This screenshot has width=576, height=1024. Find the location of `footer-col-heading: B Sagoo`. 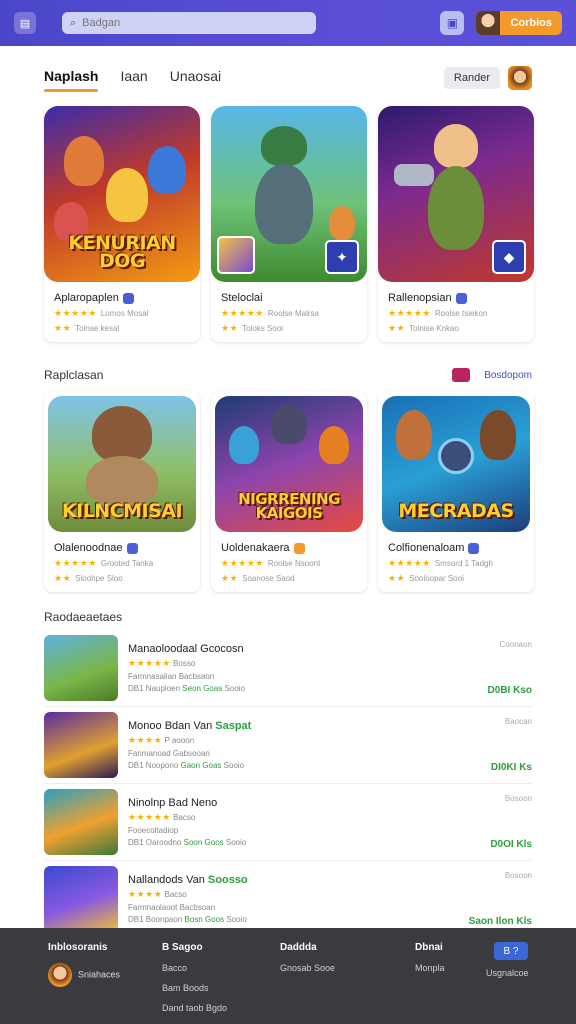

footer-col-heading: B Sagoo is located at coordinates (182, 947).